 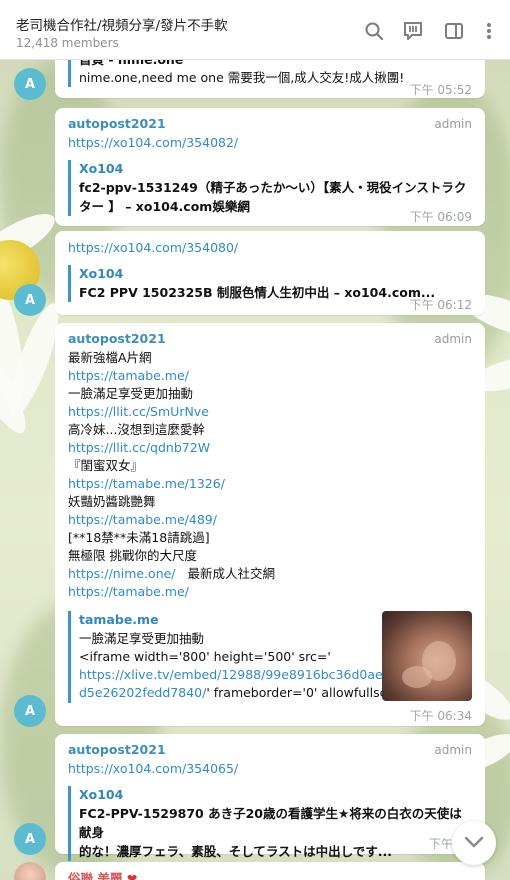 What do you see at coordinates (231, 573) in the screenshot?
I see `message-text-fragment: 最新成人社交網` at bounding box center [231, 573].